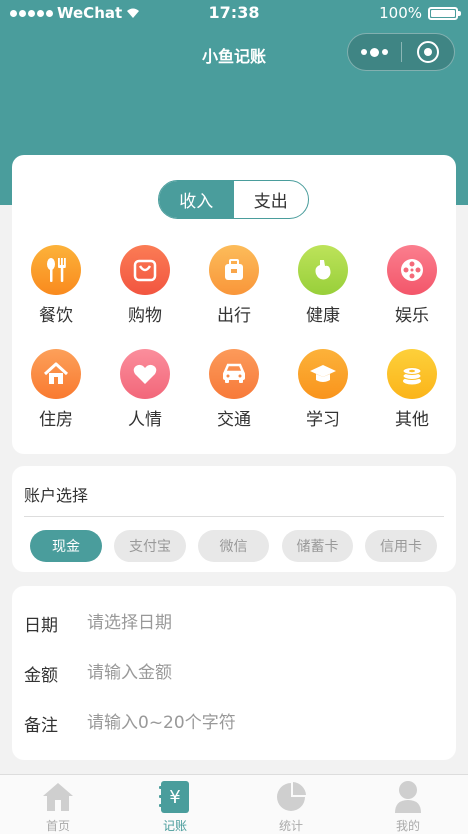 Image resolution: width=468 pixels, height=834 pixels. Describe the element at coordinates (265, 673) in the screenshot. I see `amount-field` at that location.